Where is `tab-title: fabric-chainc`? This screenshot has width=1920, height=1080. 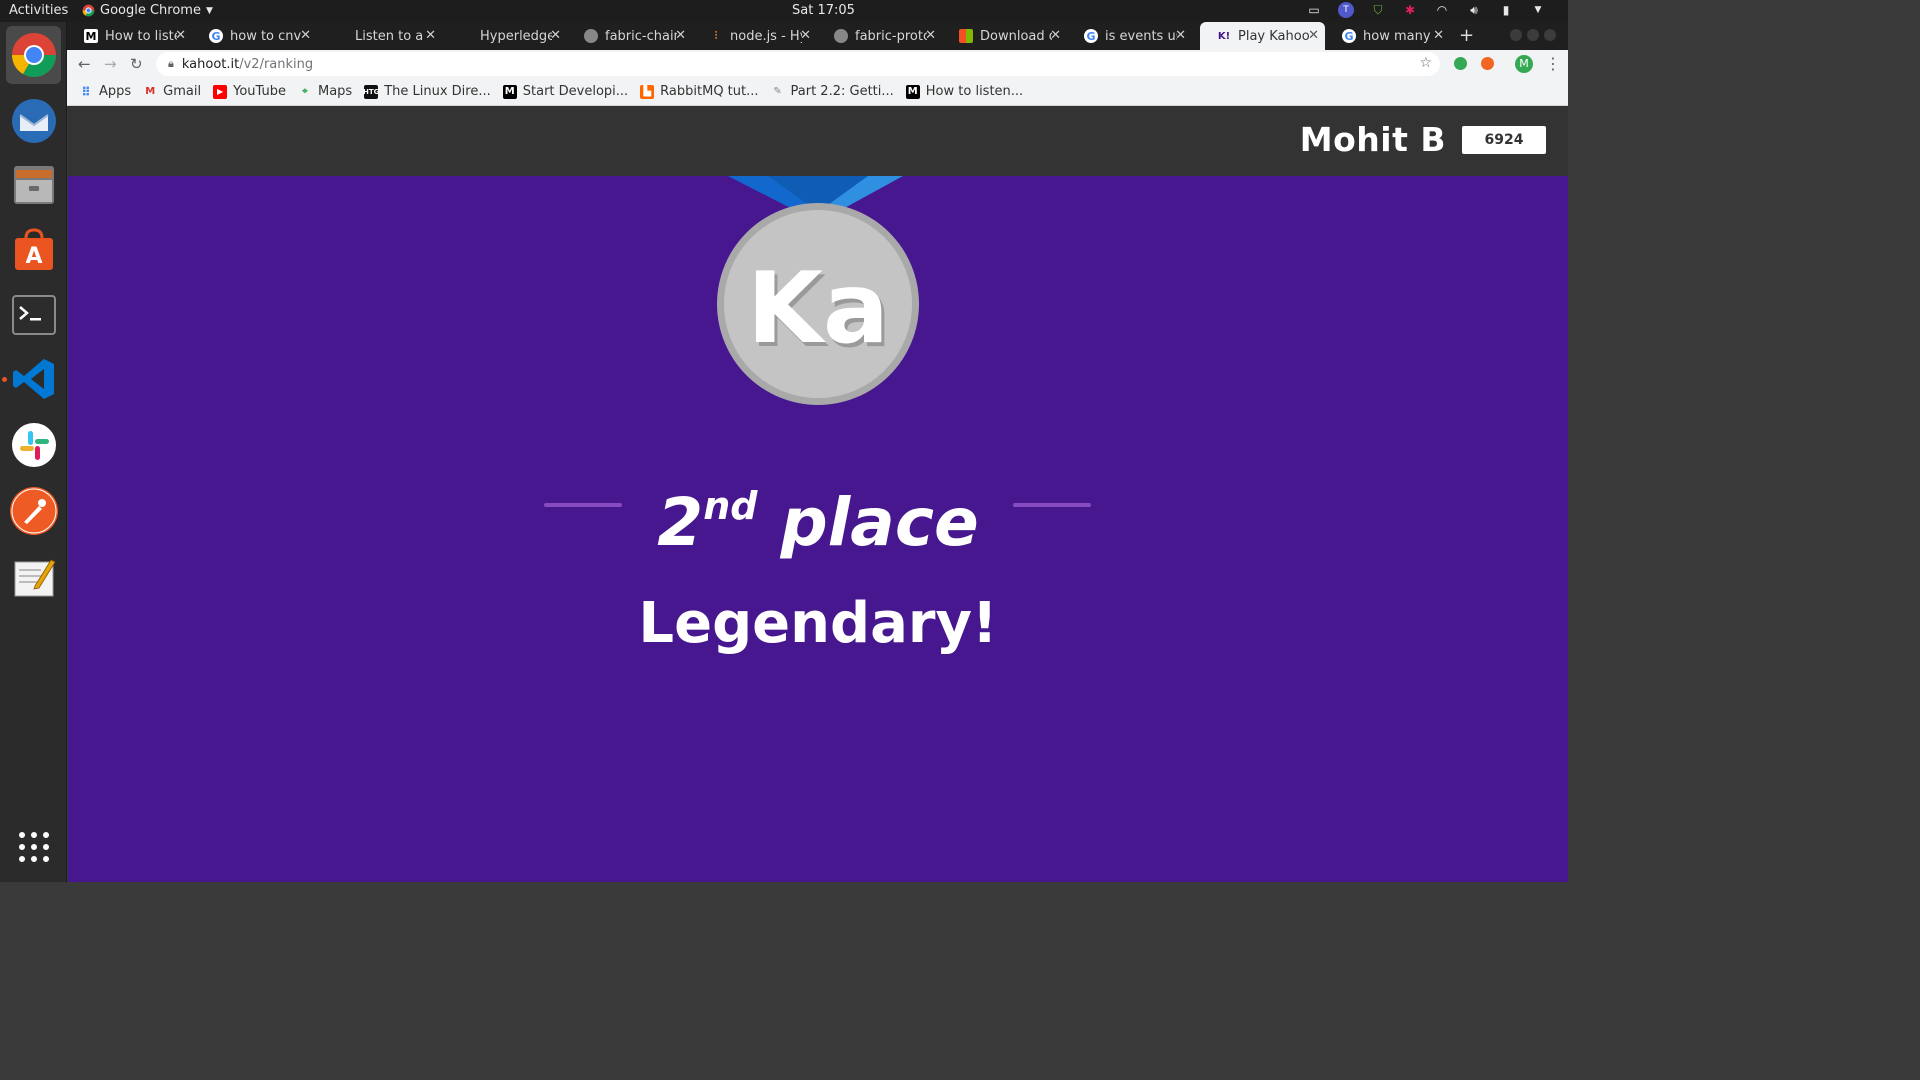 tab-title: fabric-chainc is located at coordinates (641, 36).